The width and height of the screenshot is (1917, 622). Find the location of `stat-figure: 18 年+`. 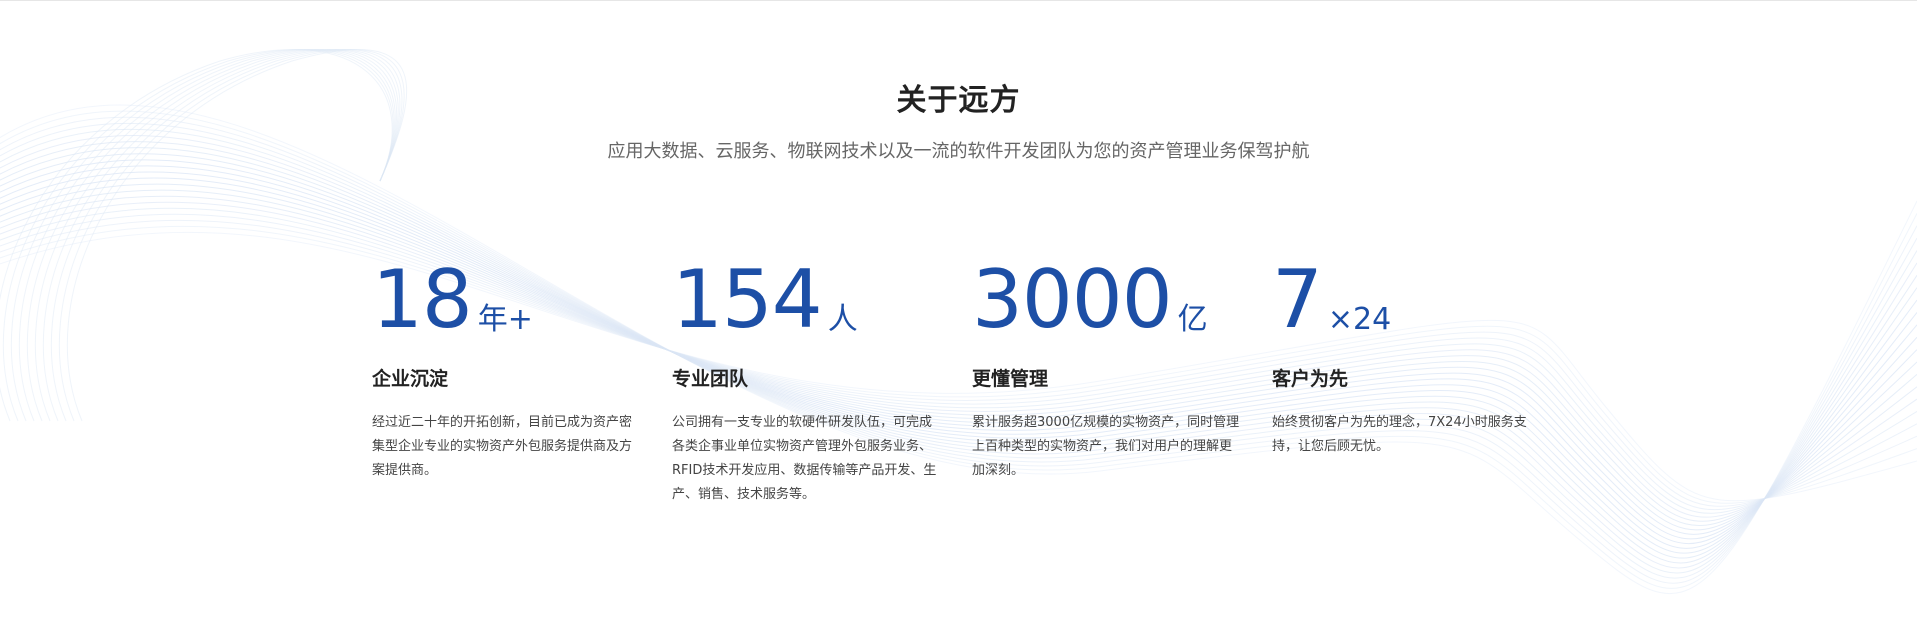

stat-figure: 18 年+ is located at coordinates (509, 300).